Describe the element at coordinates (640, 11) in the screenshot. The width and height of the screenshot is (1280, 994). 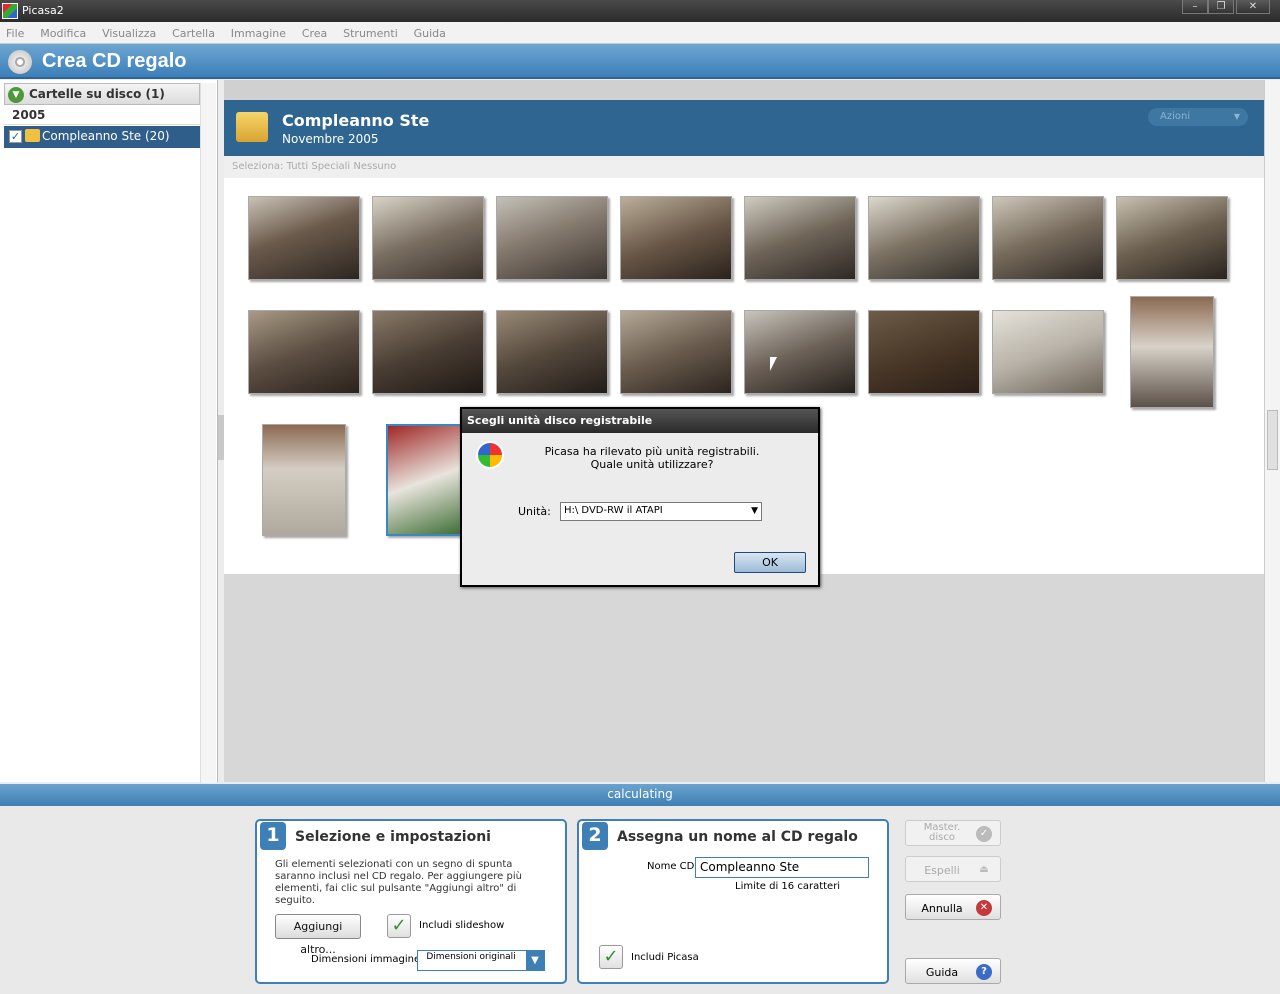
I see `title-bar: Picasa2 – ❐ ✕` at that location.